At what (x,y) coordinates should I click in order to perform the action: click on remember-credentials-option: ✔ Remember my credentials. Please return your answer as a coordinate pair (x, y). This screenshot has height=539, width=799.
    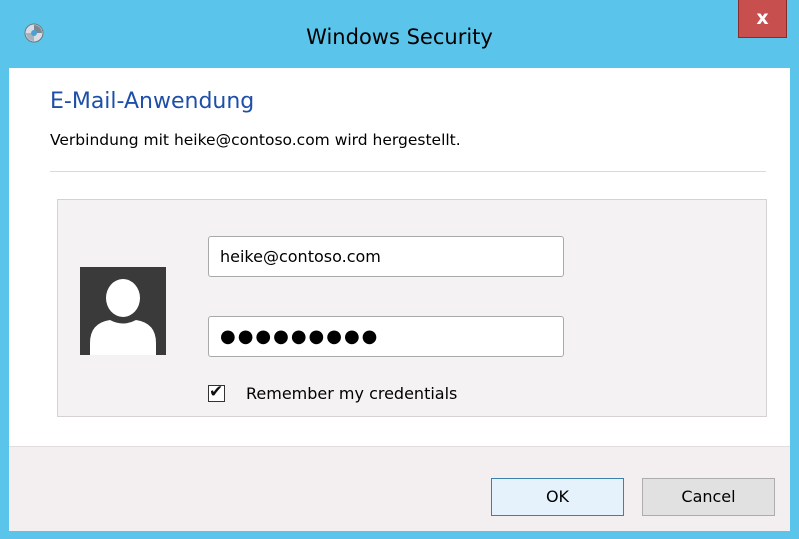
    Looking at the image, I should click on (332, 393).